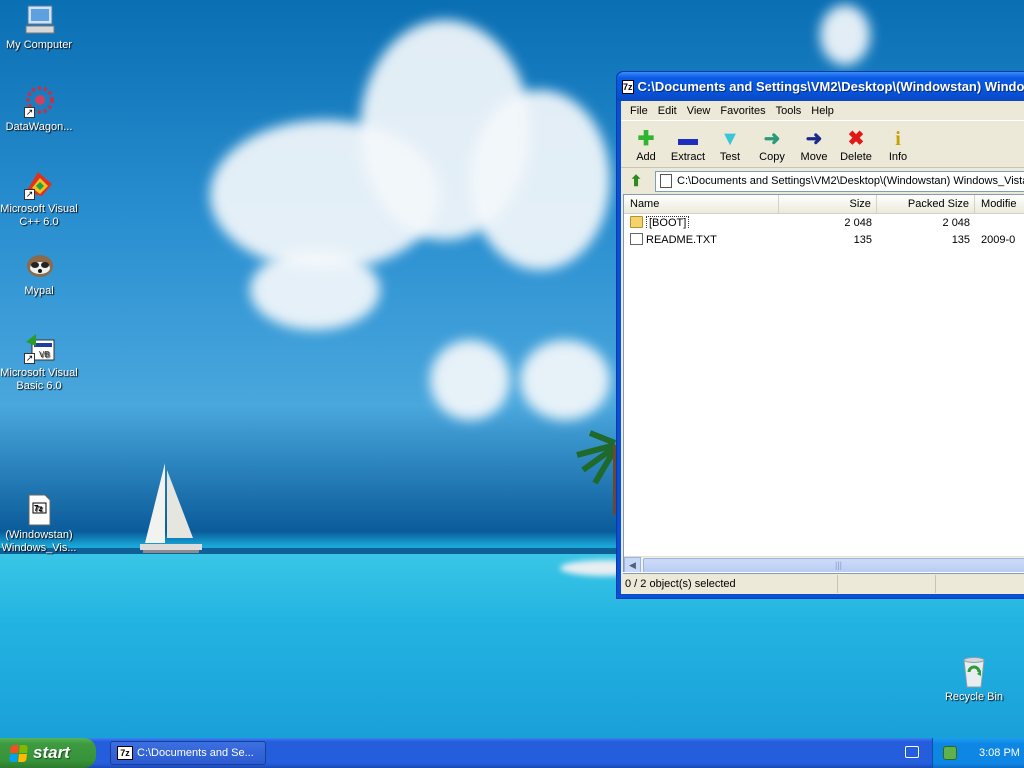  Describe the element at coordinates (961, 239) in the screenshot. I see `row-packed-size: 135` at that location.